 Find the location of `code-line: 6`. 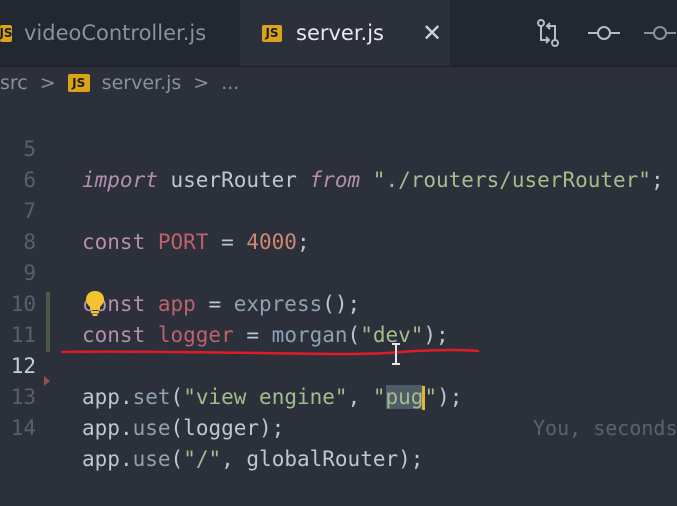

code-line: 6 is located at coordinates (338, 163).